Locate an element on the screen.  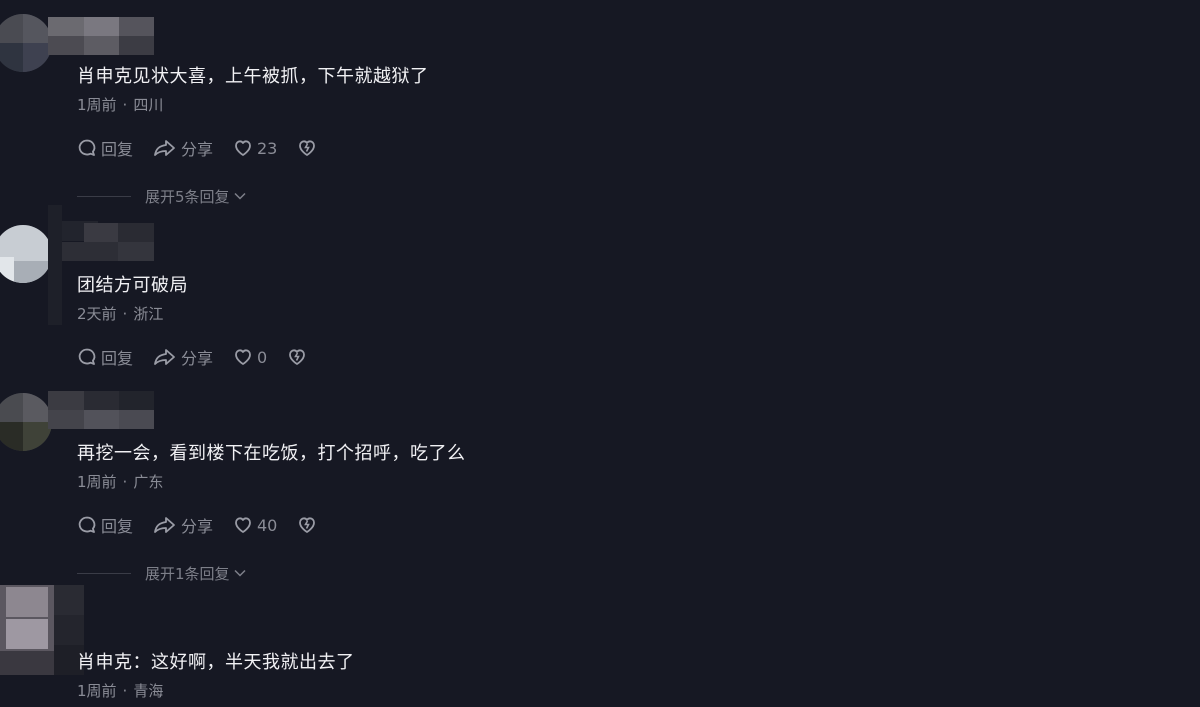
comment-location: 浙江 is located at coordinates (148, 314).